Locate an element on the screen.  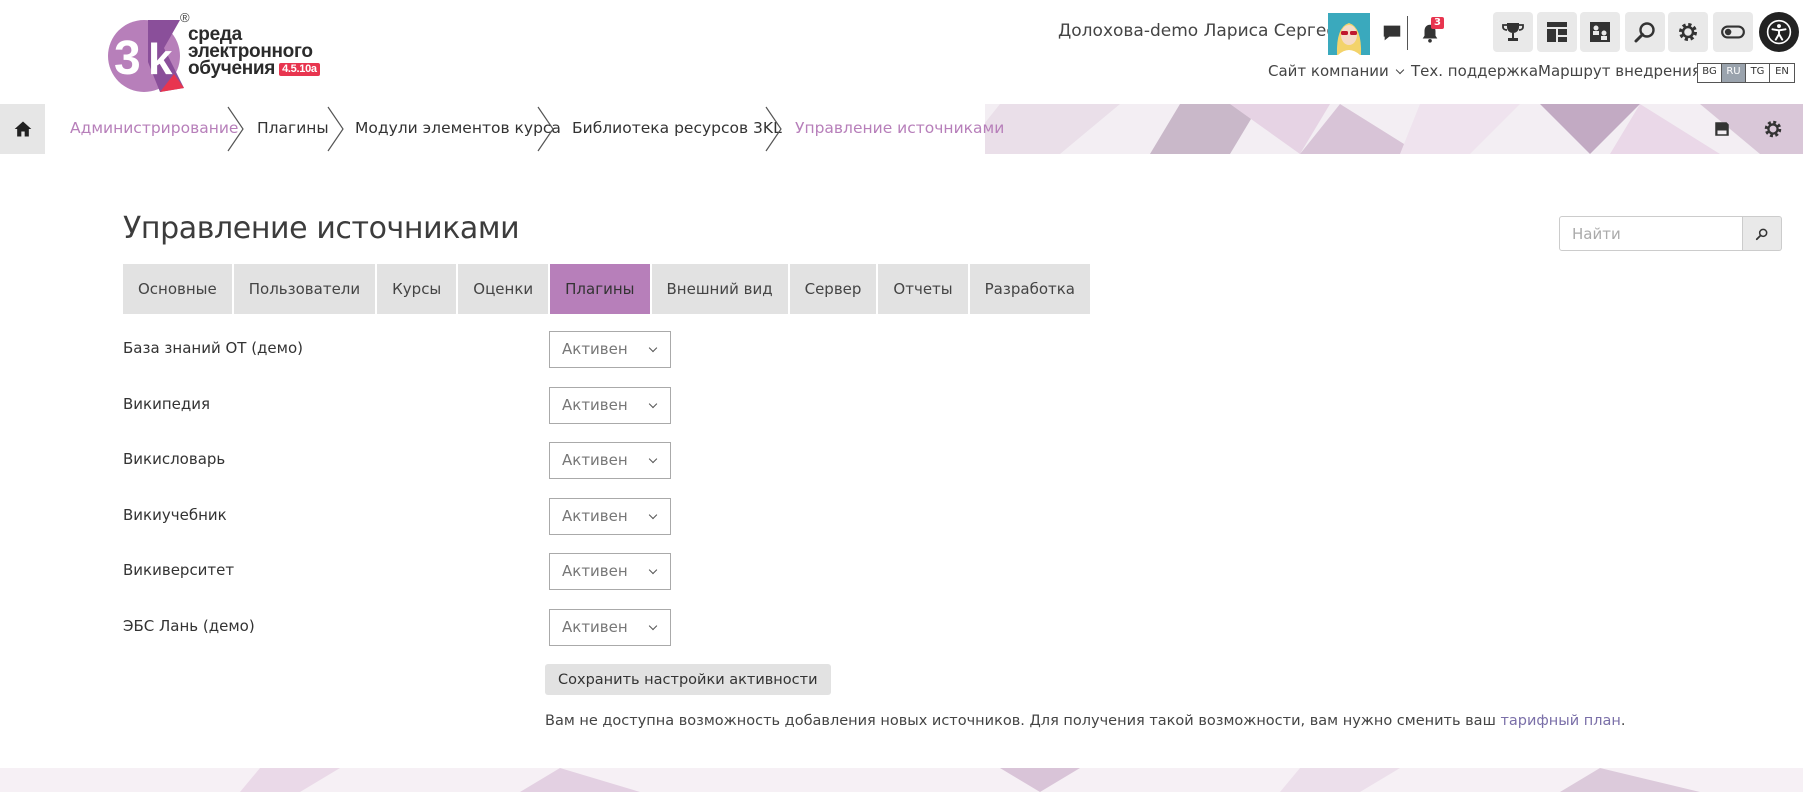
accessibility-button is located at coordinates (1779, 32).